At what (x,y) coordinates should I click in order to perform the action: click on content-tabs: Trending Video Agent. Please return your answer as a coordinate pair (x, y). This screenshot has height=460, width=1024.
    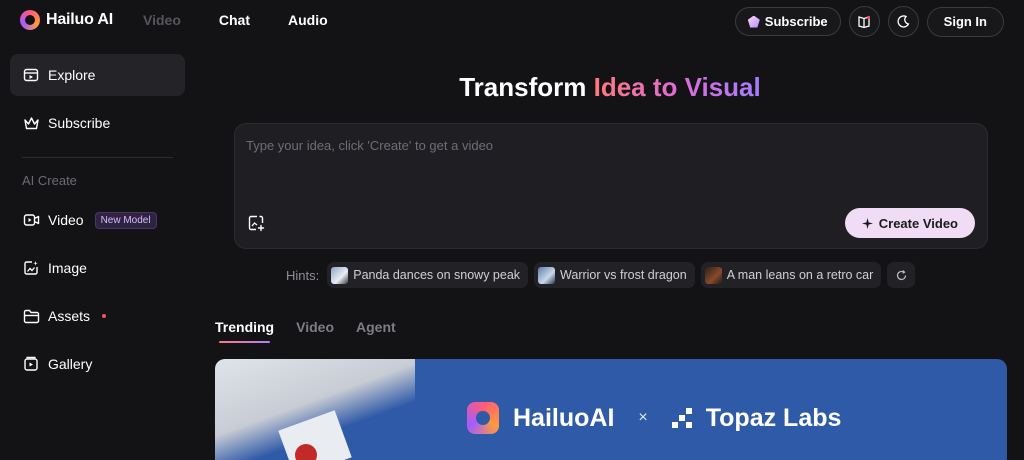
    Looking at the image, I should click on (316, 331).